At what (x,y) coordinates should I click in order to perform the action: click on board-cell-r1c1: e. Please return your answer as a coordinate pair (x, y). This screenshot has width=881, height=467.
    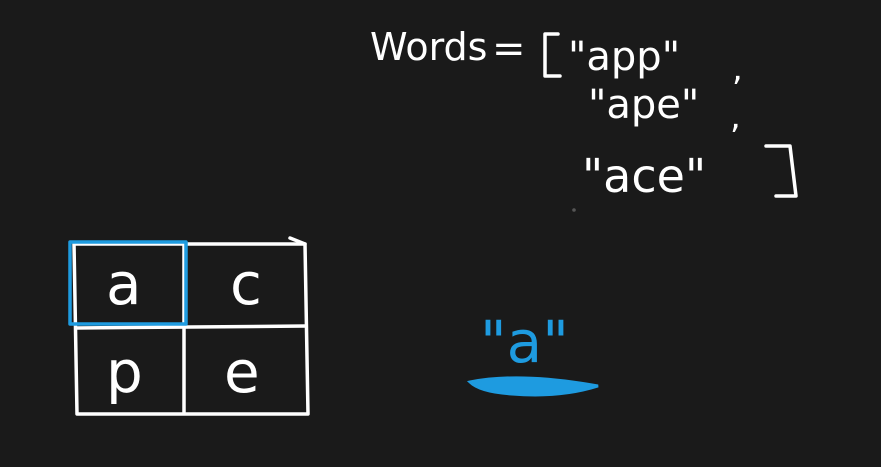
    Looking at the image, I should click on (242, 372).